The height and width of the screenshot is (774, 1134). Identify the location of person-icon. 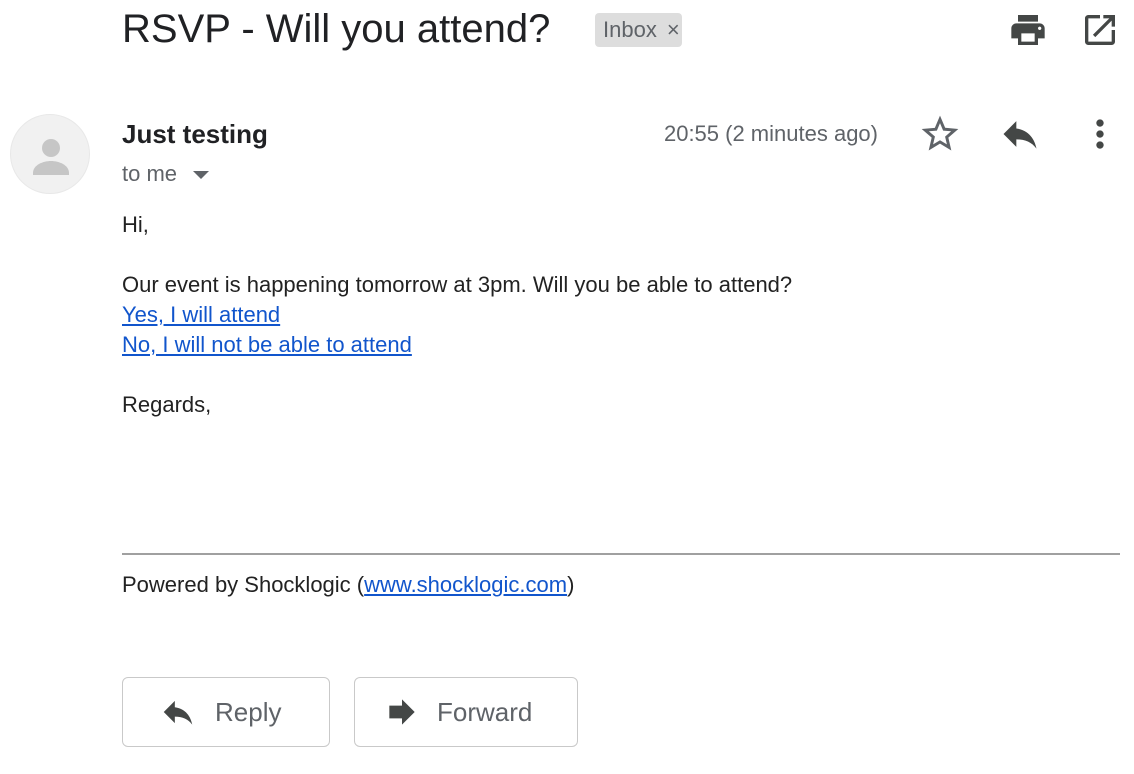
(51, 157).